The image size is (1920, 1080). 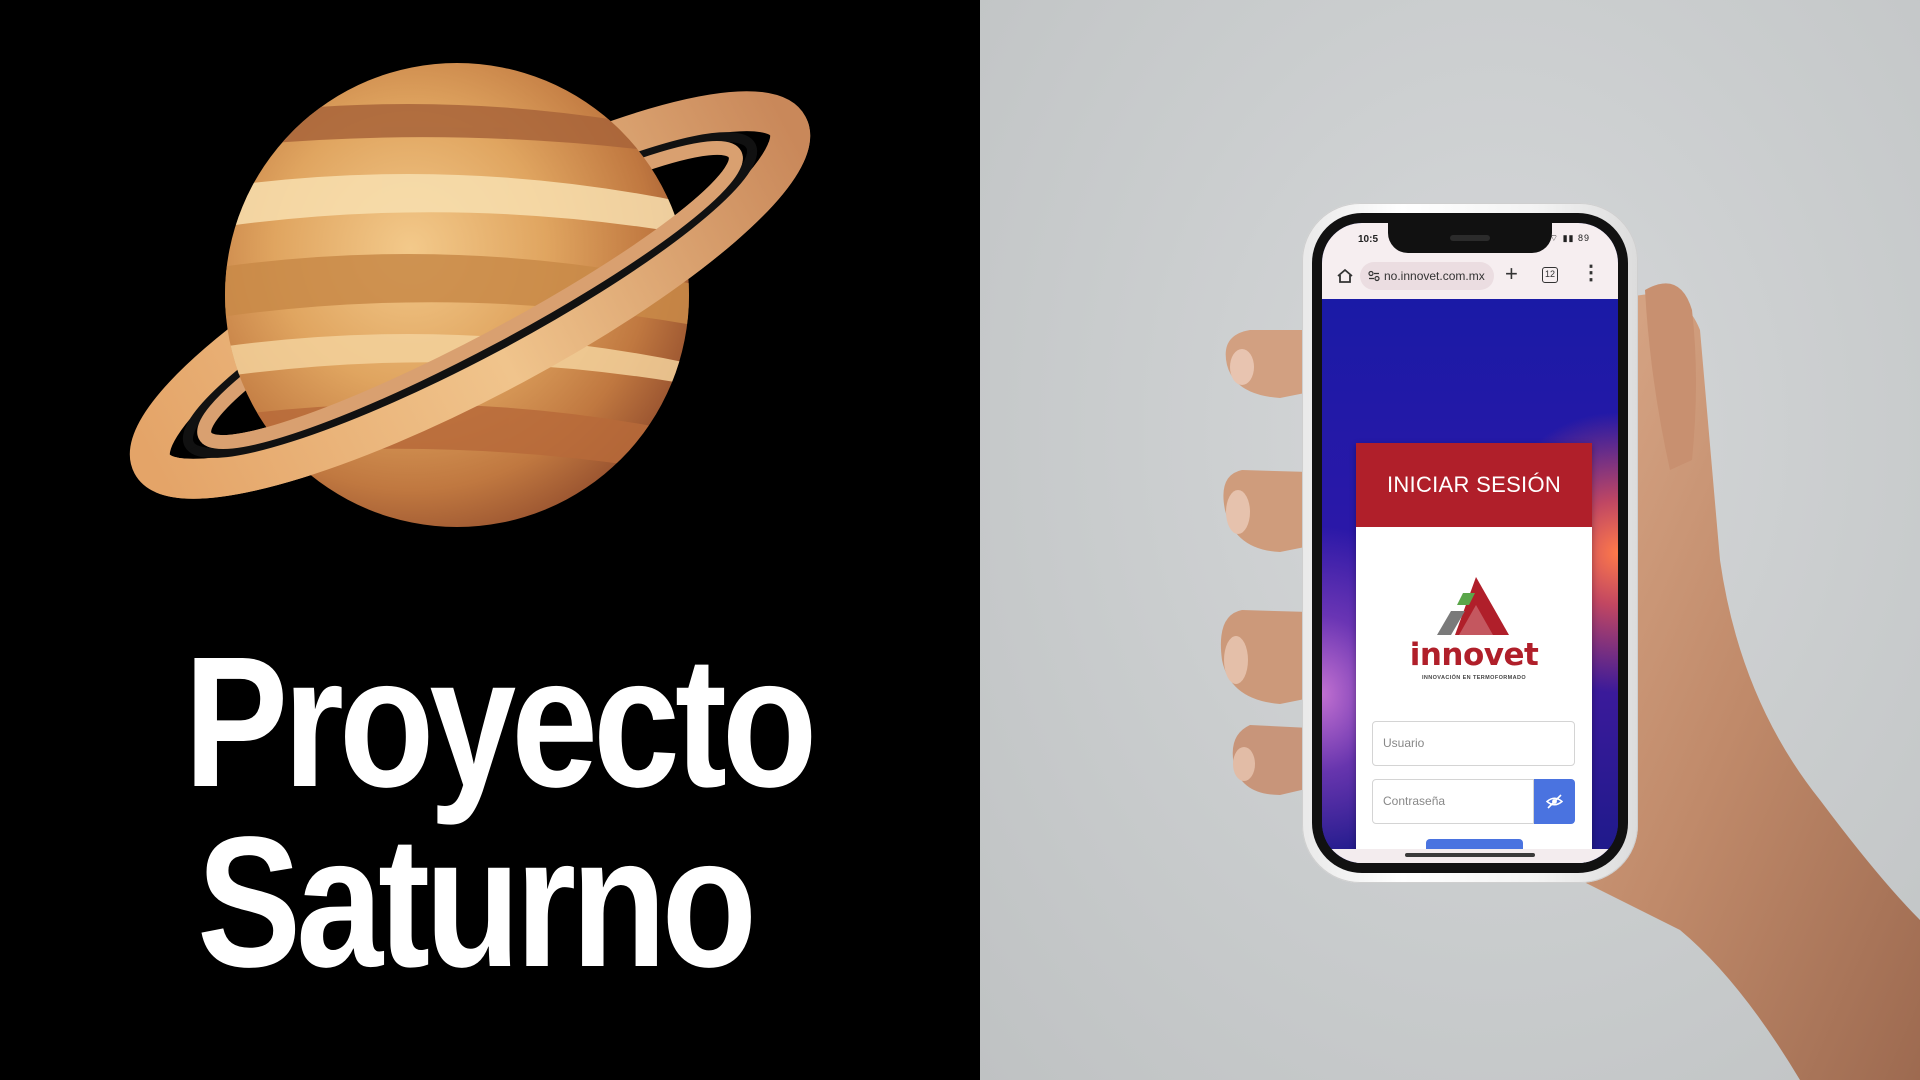 What do you see at coordinates (1470, 238) in the screenshot?
I see `speaker-grille` at bounding box center [1470, 238].